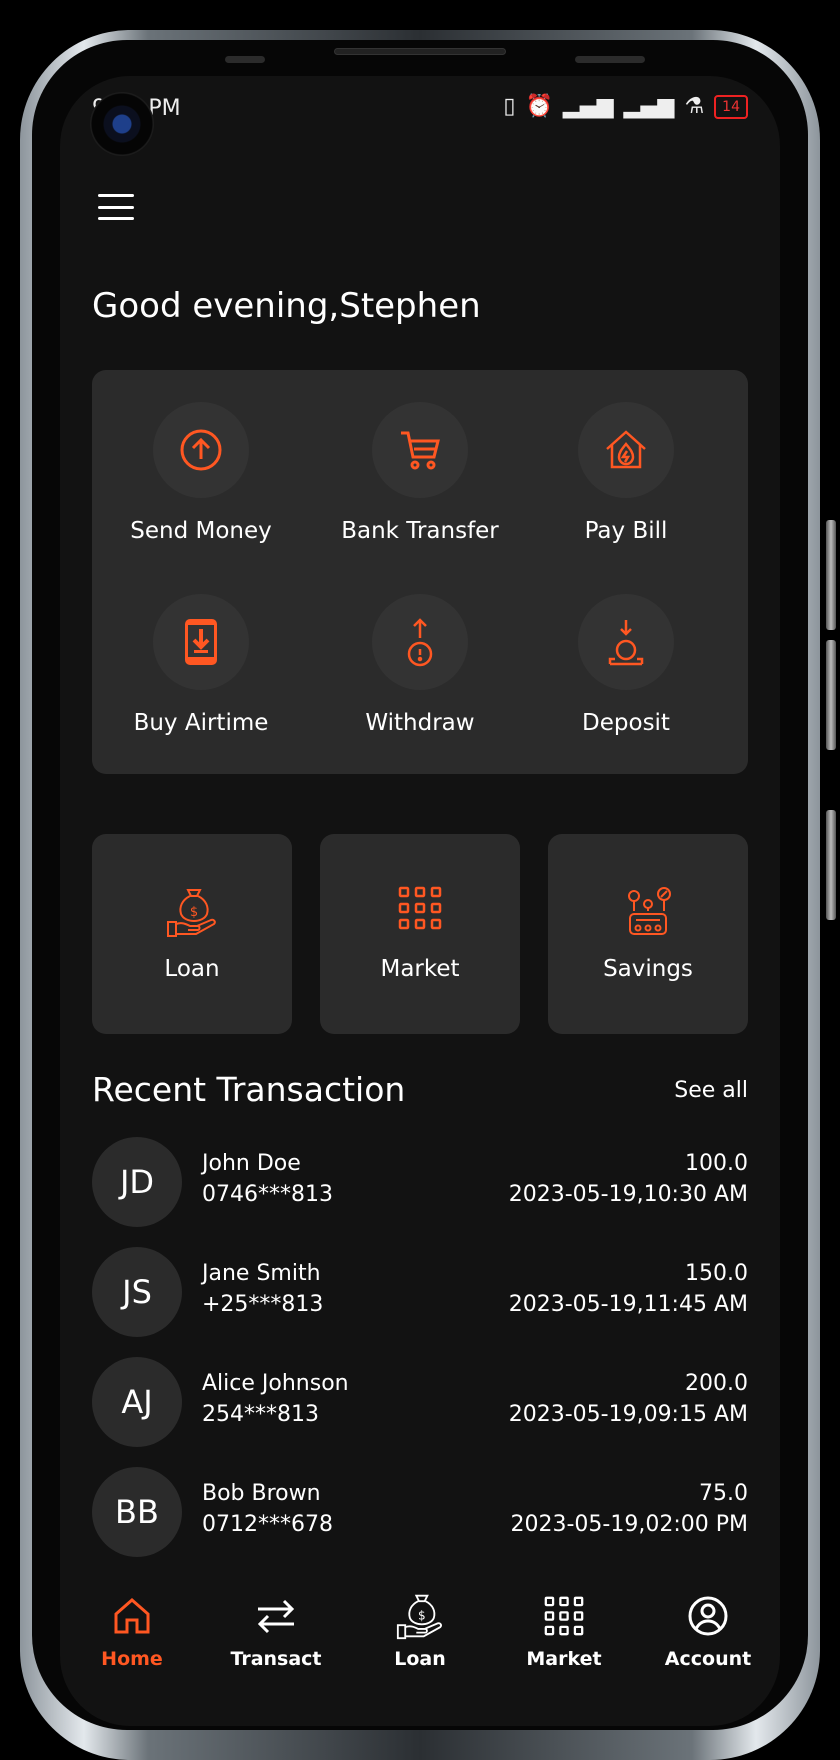 The width and height of the screenshot is (840, 1760). I want to click on alarm-icon: ⏰, so click(539, 106).